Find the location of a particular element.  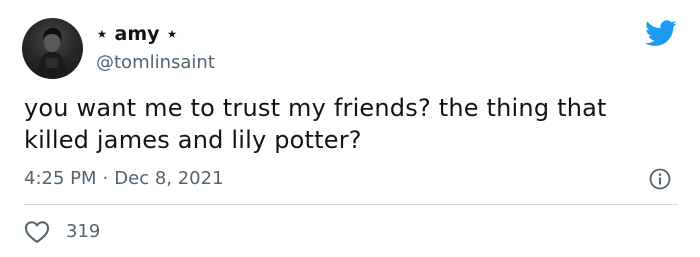

twitter-bird-icon is located at coordinates (661, 34).